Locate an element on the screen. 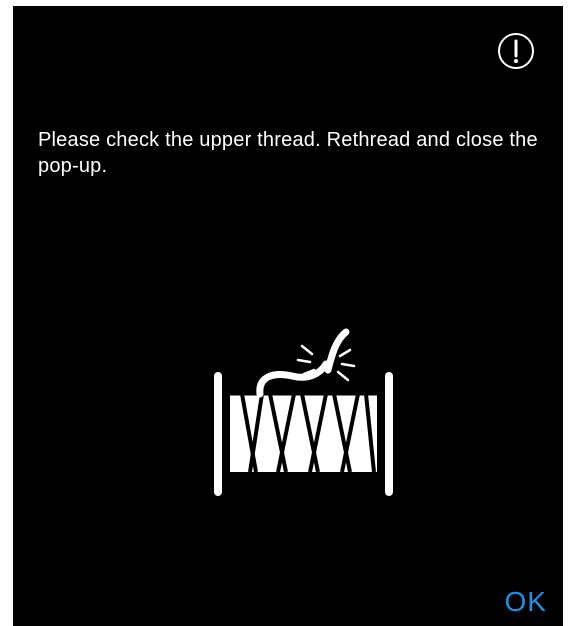 The image size is (576, 626). ok-button: OK is located at coordinates (526, 602).